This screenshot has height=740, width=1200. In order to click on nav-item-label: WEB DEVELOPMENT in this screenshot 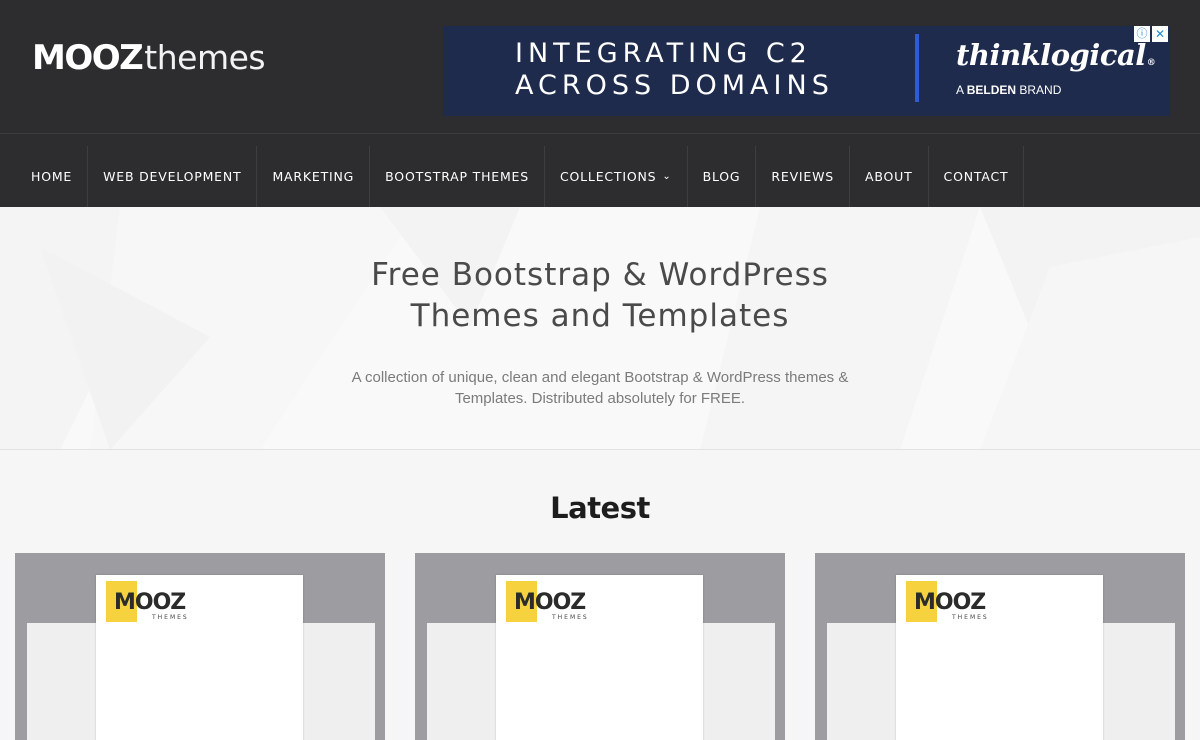, I will do `click(172, 176)`.